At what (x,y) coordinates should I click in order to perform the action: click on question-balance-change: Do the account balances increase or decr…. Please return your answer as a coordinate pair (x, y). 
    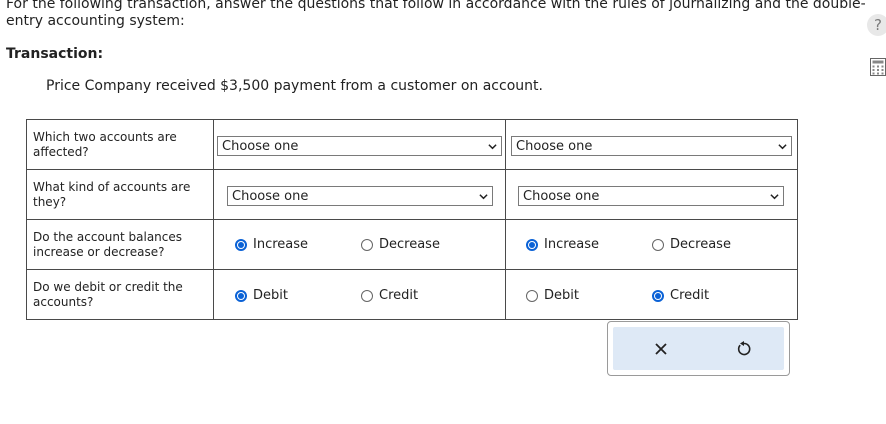
    Looking at the image, I should click on (120, 244).